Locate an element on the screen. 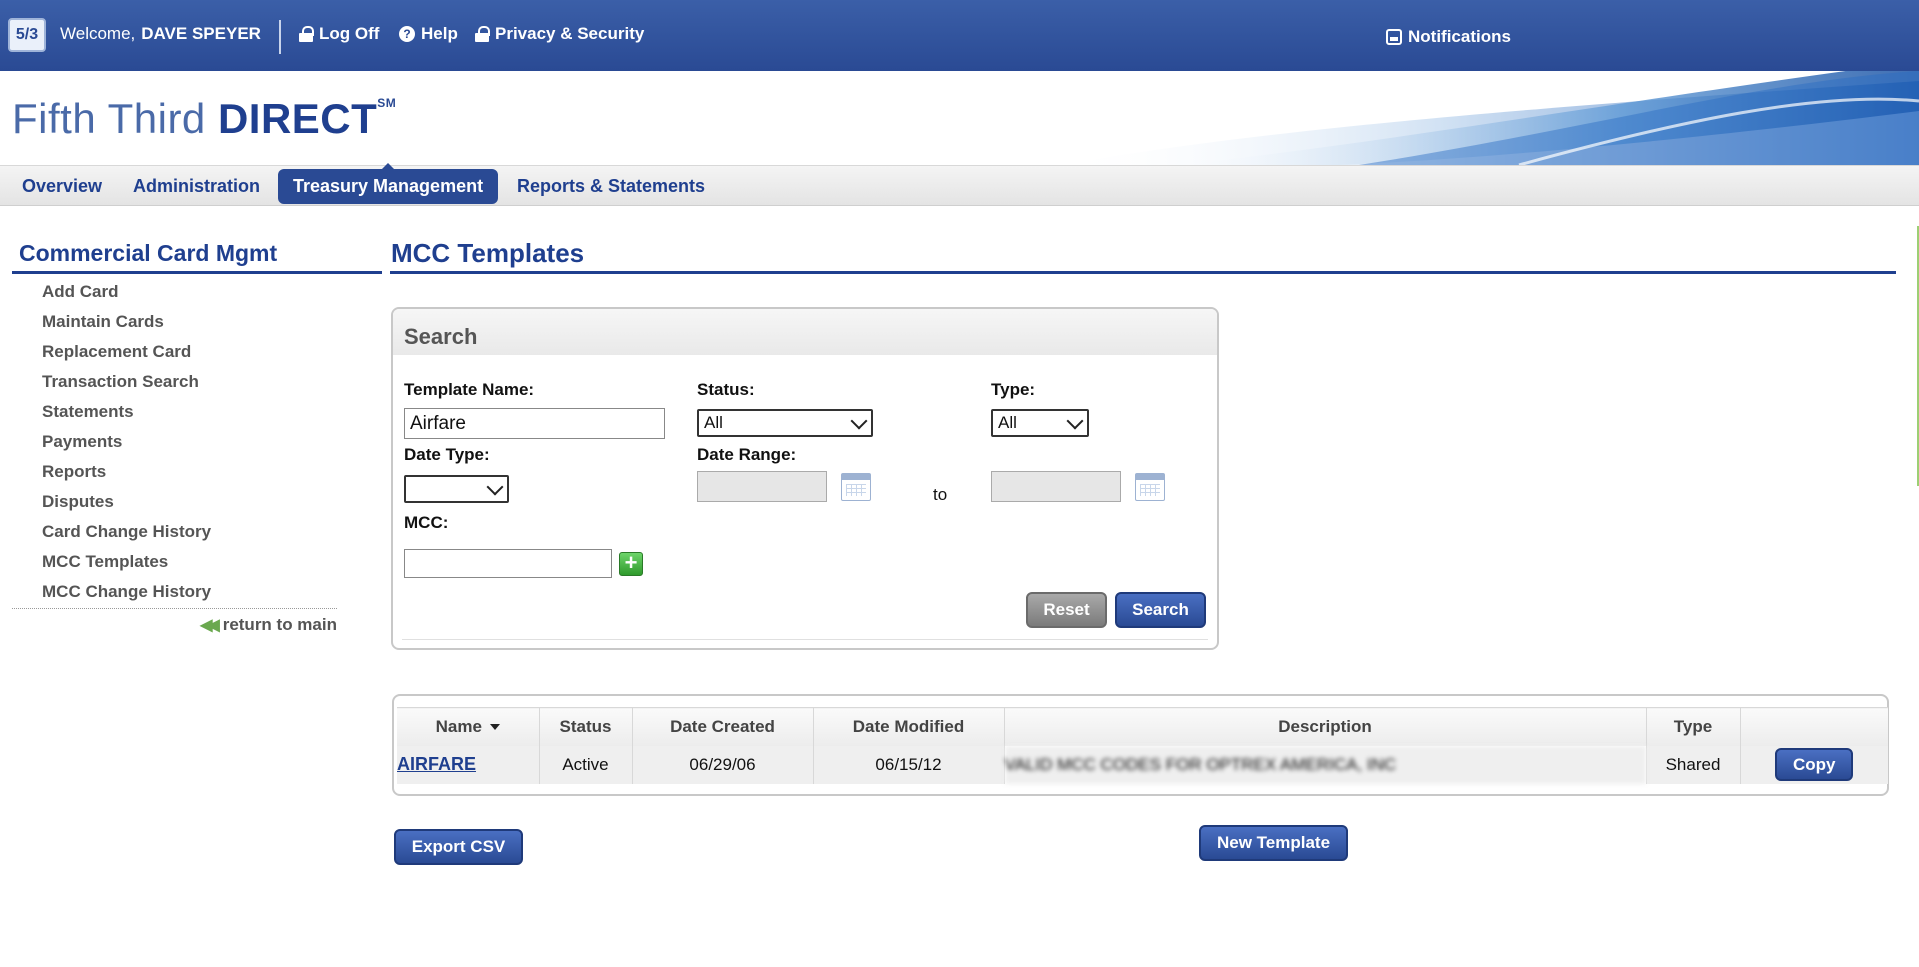 This screenshot has width=1919, height=967. cell-type: Shared is located at coordinates (1693, 764).